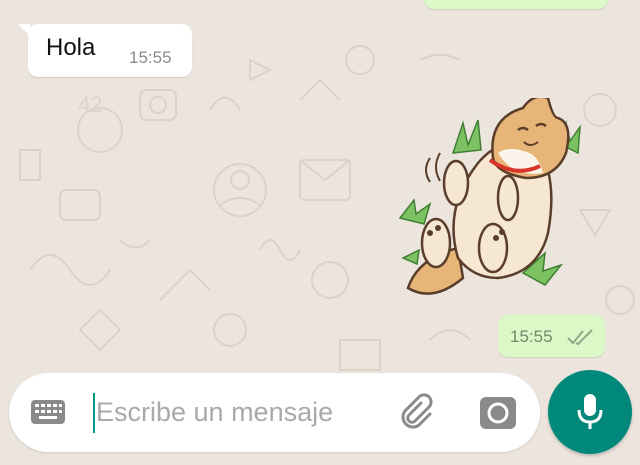  What do you see at coordinates (241, 412) in the screenshot?
I see `message-input` at bounding box center [241, 412].